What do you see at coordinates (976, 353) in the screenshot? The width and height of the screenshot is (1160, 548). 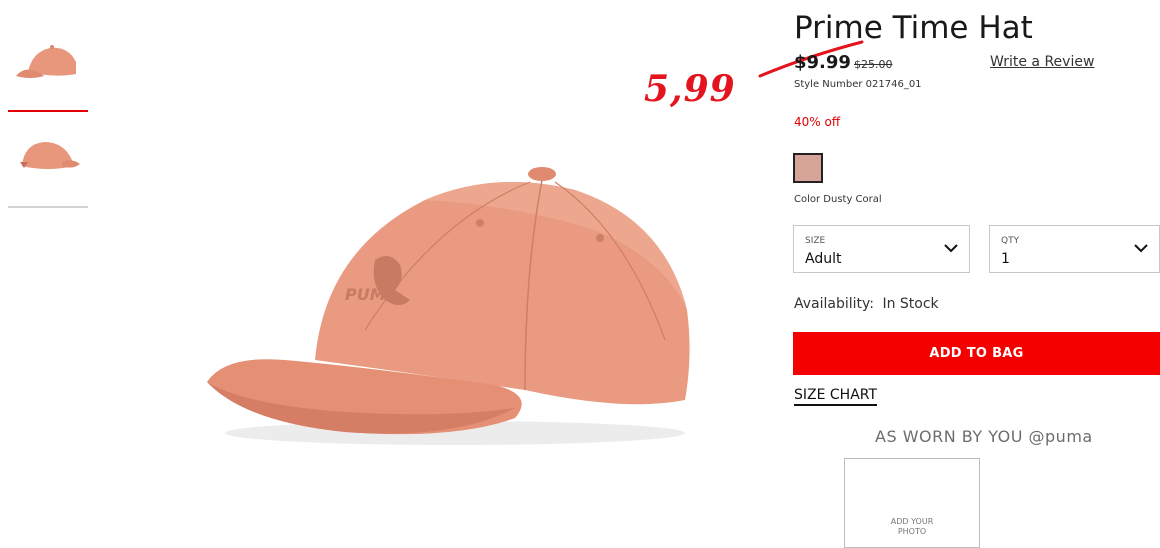 I see `add-to-bag-button: ADD TO BAG` at bounding box center [976, 353].